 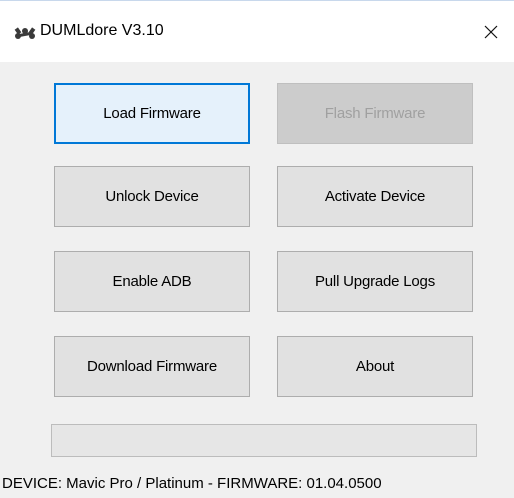 What do you see at coordinates (152, 196) in the screenshot?
I see `unlock-device-button: Unlock Device` at bounding box center [152, 196].